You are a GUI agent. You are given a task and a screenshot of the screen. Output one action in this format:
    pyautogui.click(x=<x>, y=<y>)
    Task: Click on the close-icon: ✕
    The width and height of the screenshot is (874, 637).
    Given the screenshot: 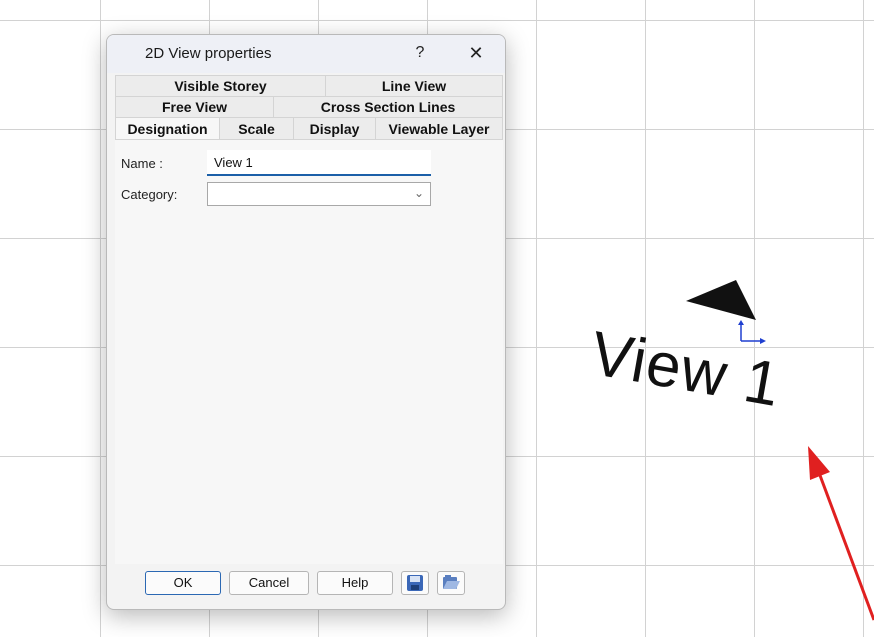 What is the action you would take?
    pyautogui.click(x=476, y=53)
    